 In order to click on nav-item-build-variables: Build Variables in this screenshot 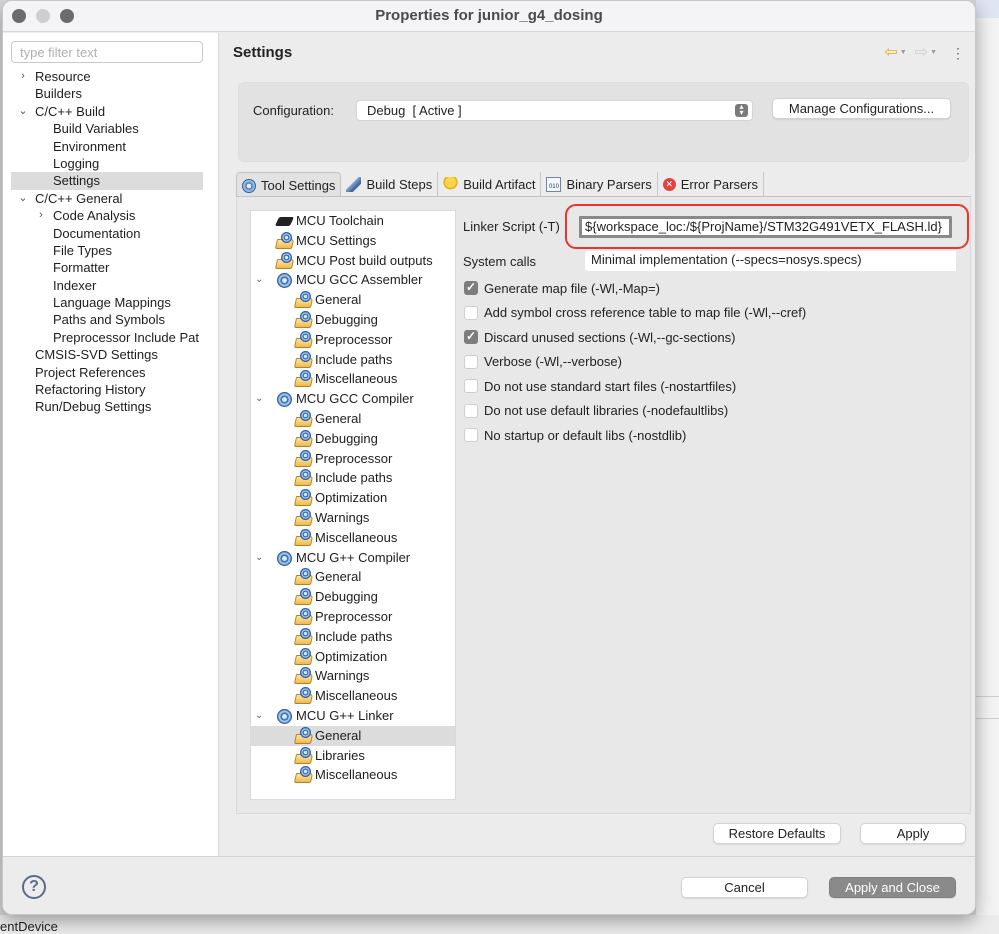, I will do `click(103, 128)`.